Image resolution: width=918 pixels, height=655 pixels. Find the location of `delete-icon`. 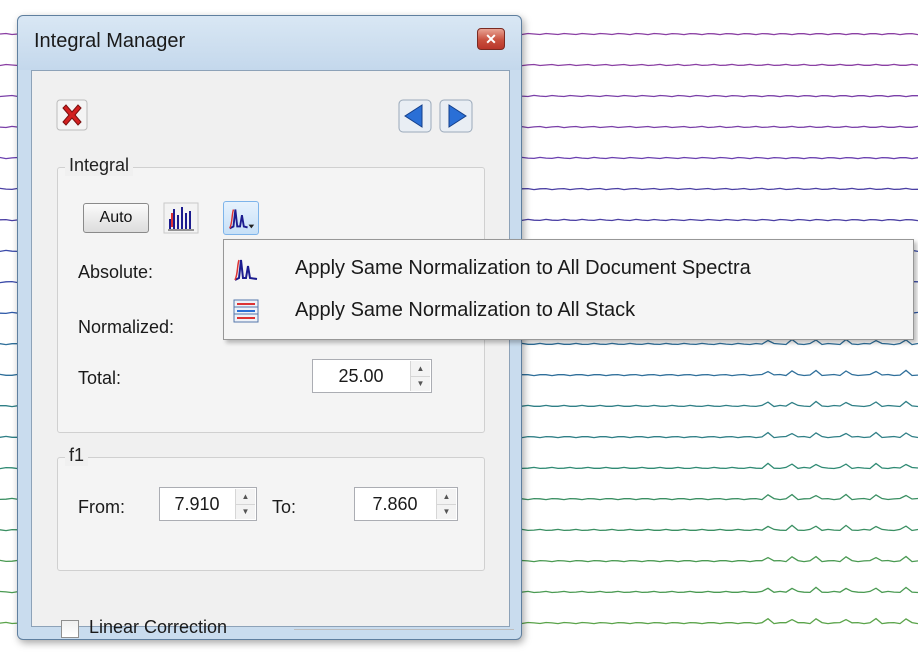

delete-icon is located at coordinates (72, 115).